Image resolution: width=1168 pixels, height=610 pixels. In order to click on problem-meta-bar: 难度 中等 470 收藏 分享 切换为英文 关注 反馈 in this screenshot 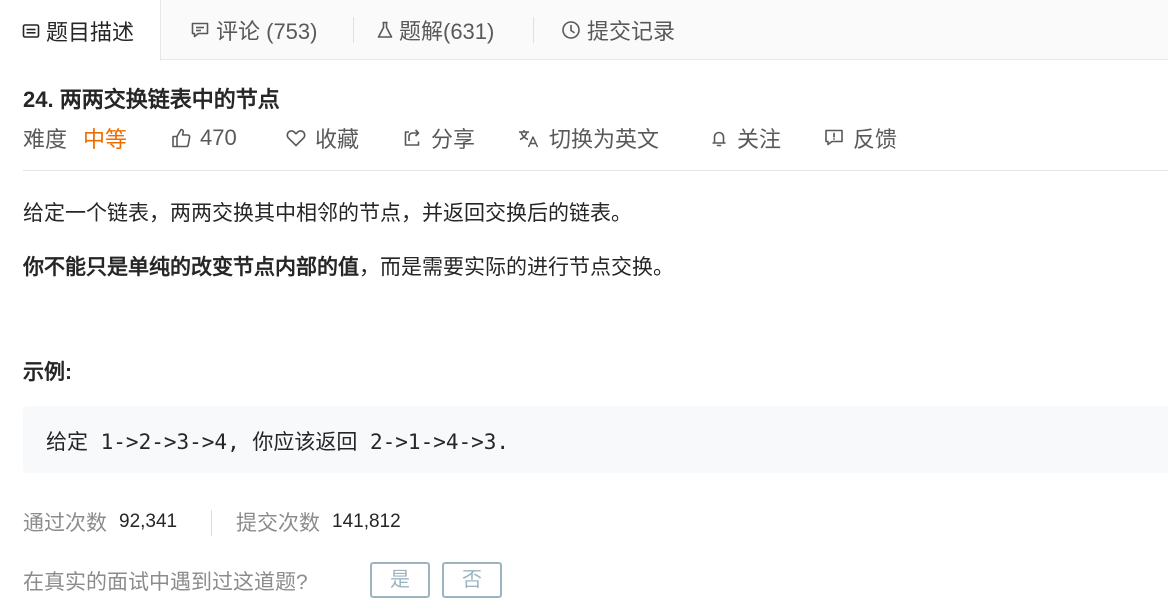, I will do `click(593, 138)`.